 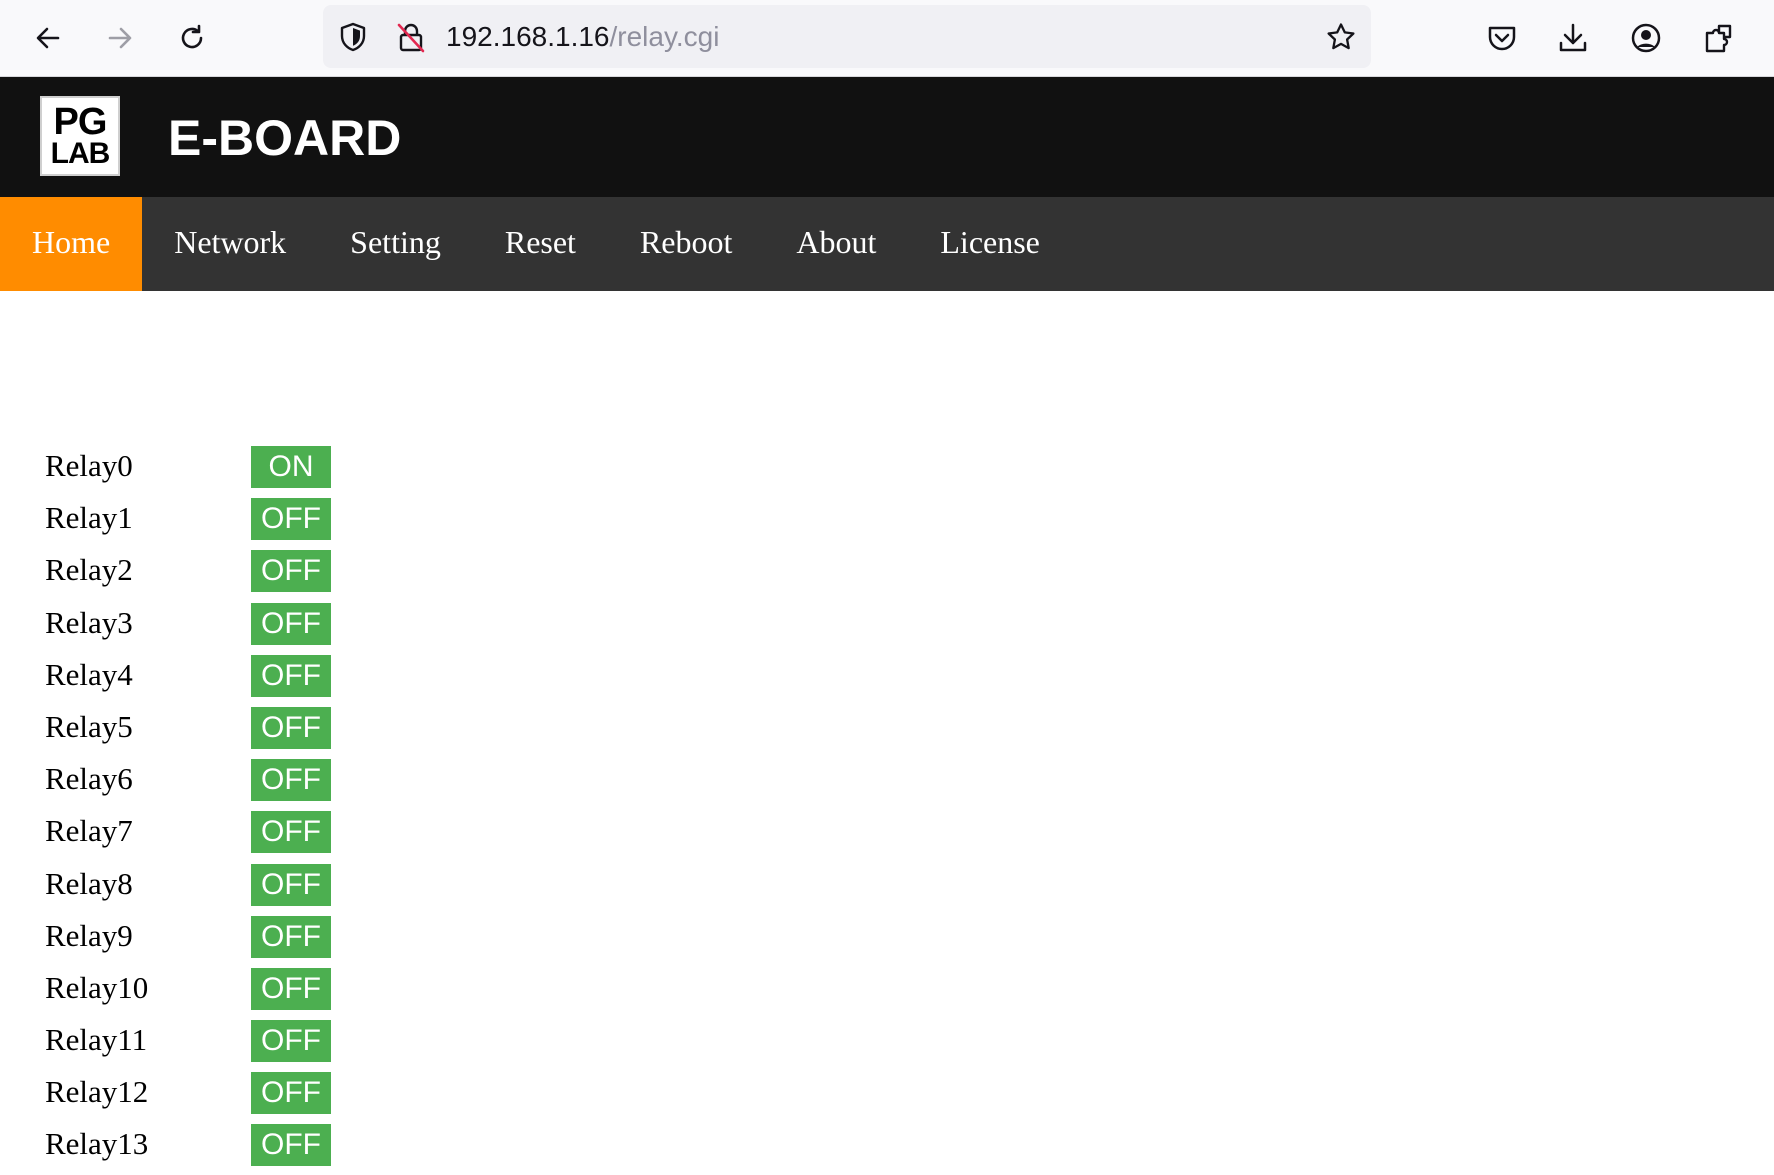 I want to click on reload-icon, so click(x=192, y=38).